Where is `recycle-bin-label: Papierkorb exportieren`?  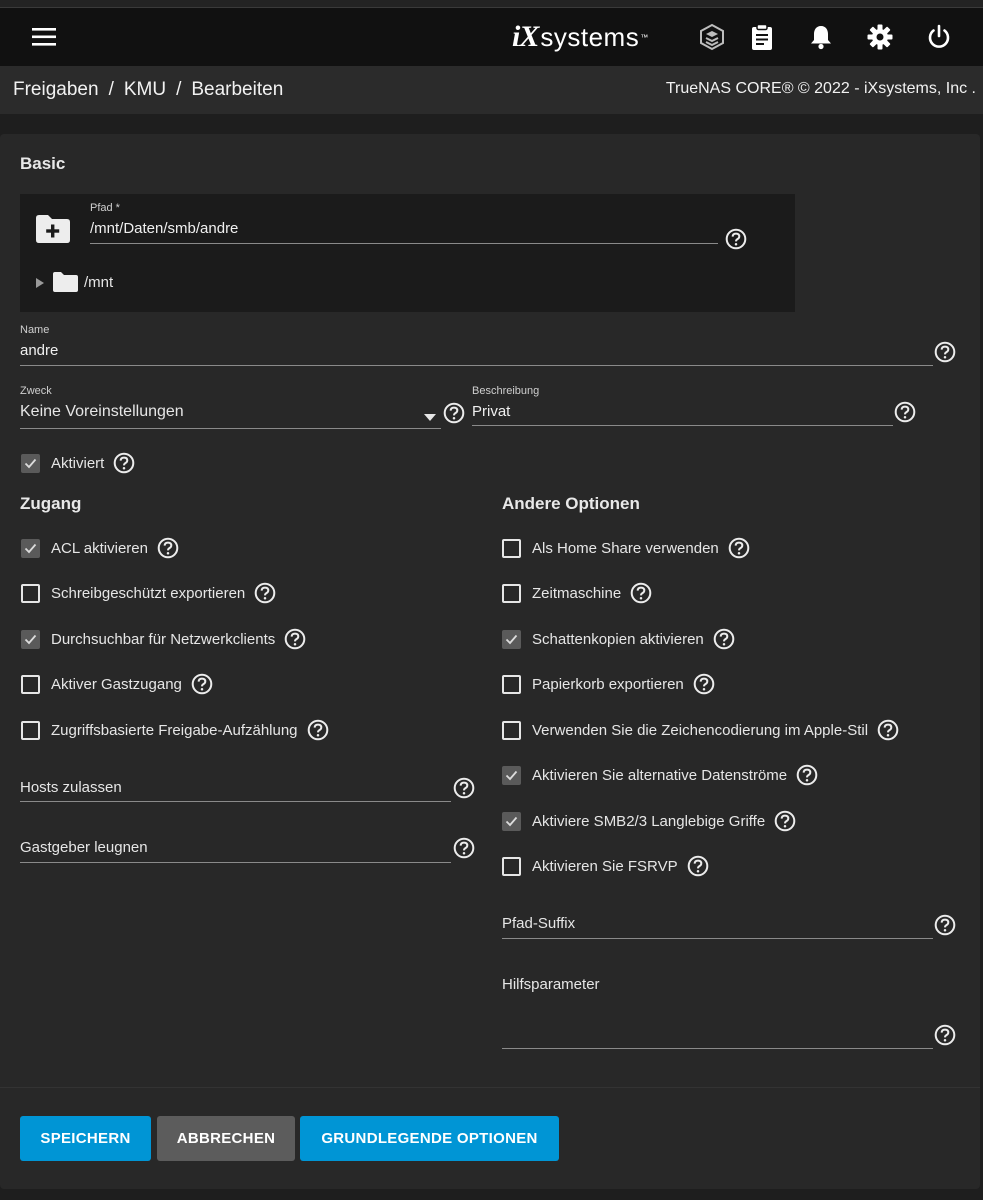
recycle-bin-label: Papierkorb exportieren is located at coordinates (608, 684).